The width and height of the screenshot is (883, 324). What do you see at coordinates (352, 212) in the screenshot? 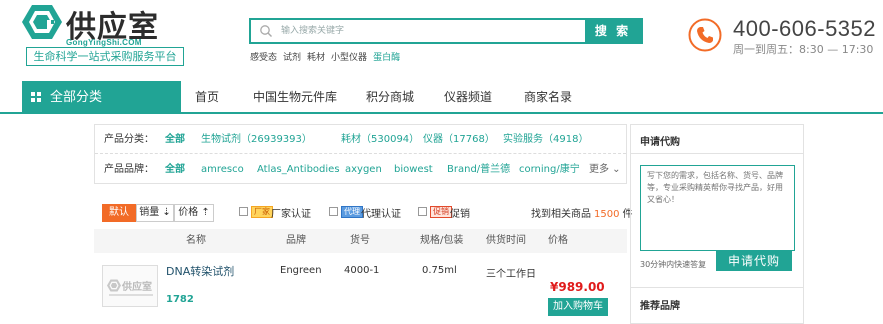
I see `agent-tag: 代理` at bounding box center [352, 212].